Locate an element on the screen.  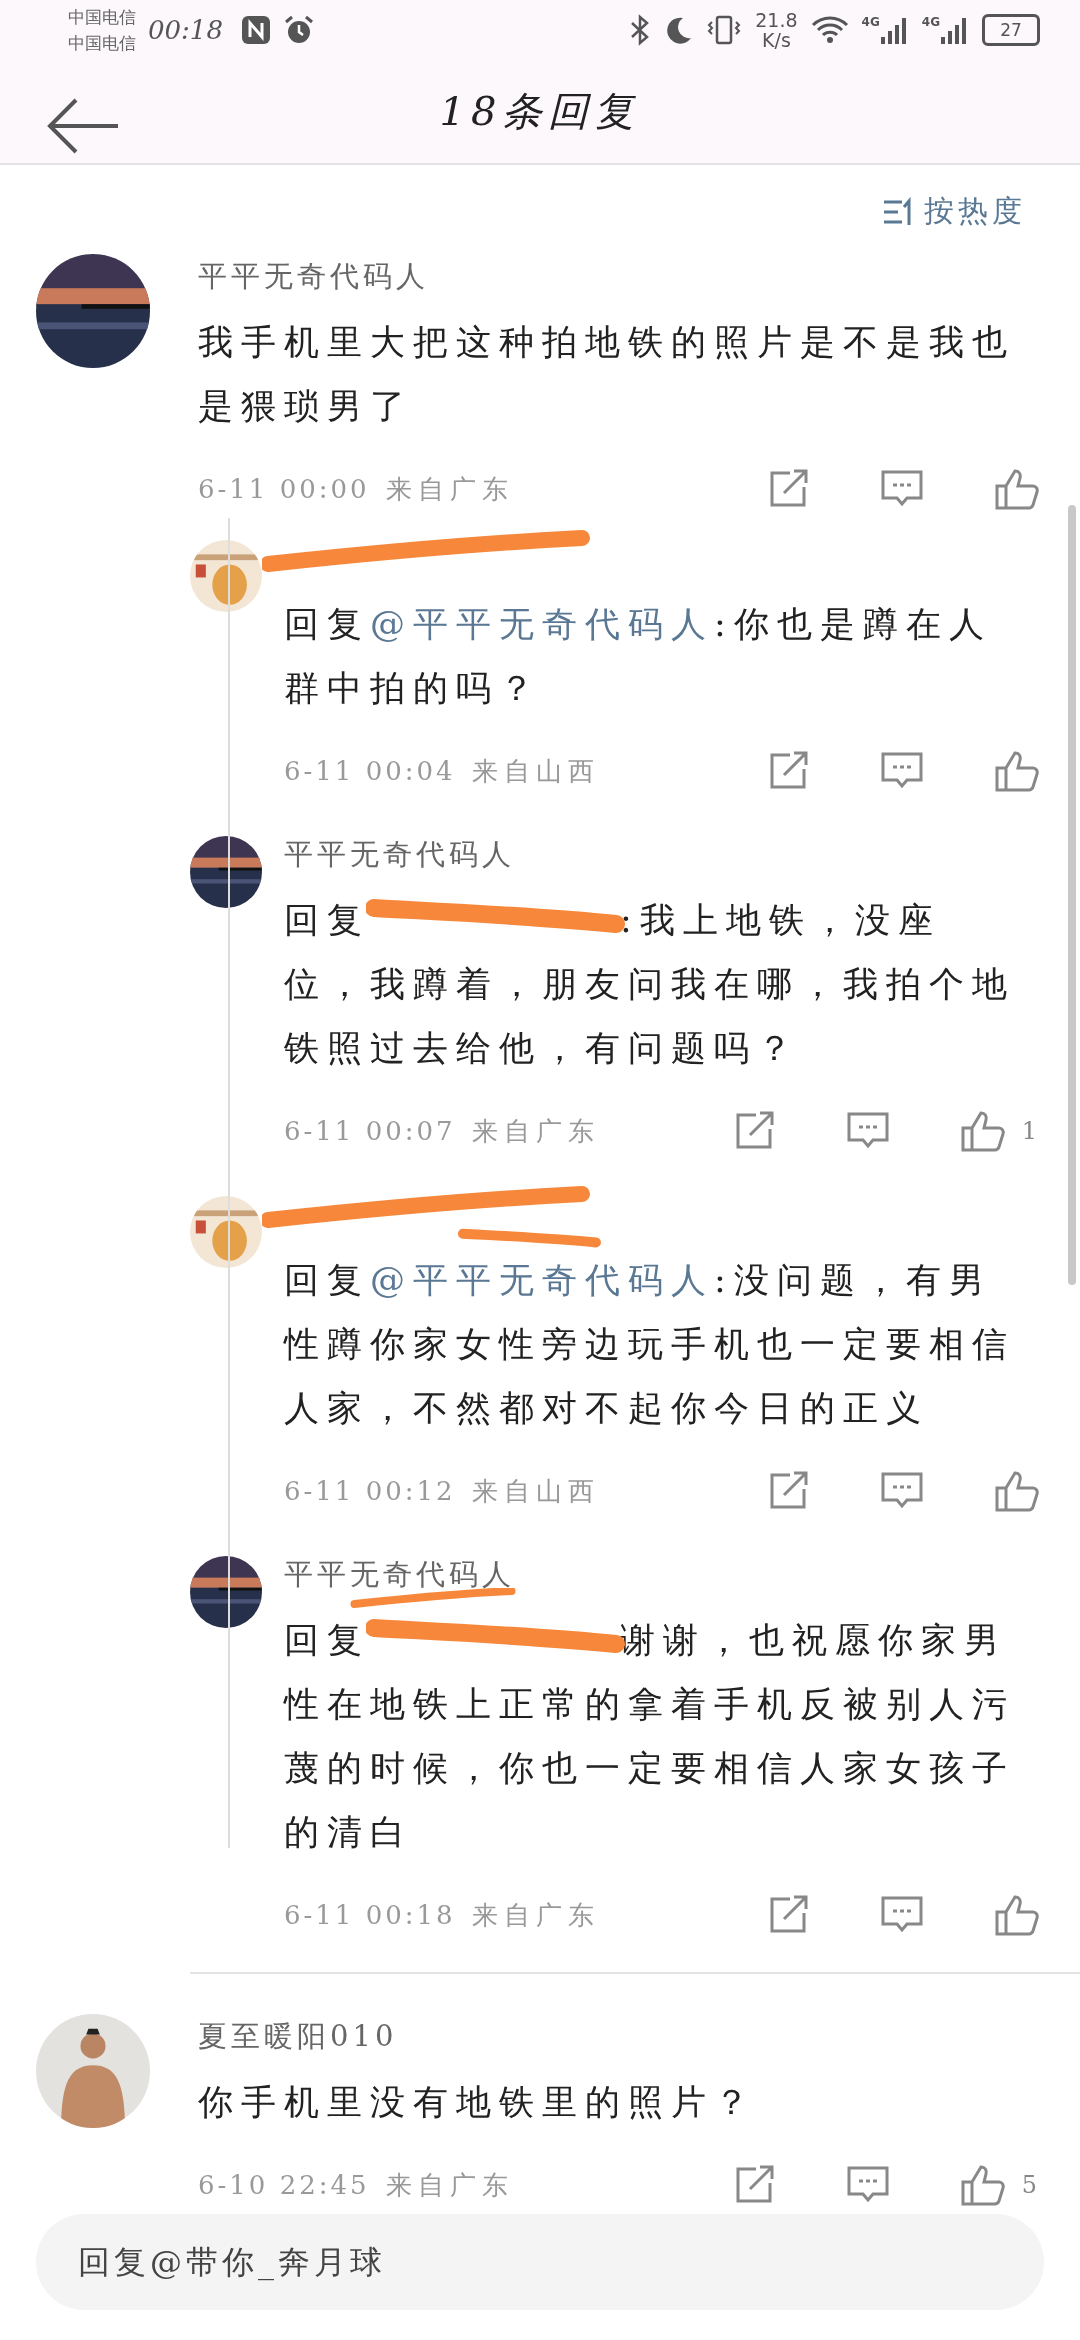
comment-time: 6-11 00:00 is located at coordinates (284, 489).